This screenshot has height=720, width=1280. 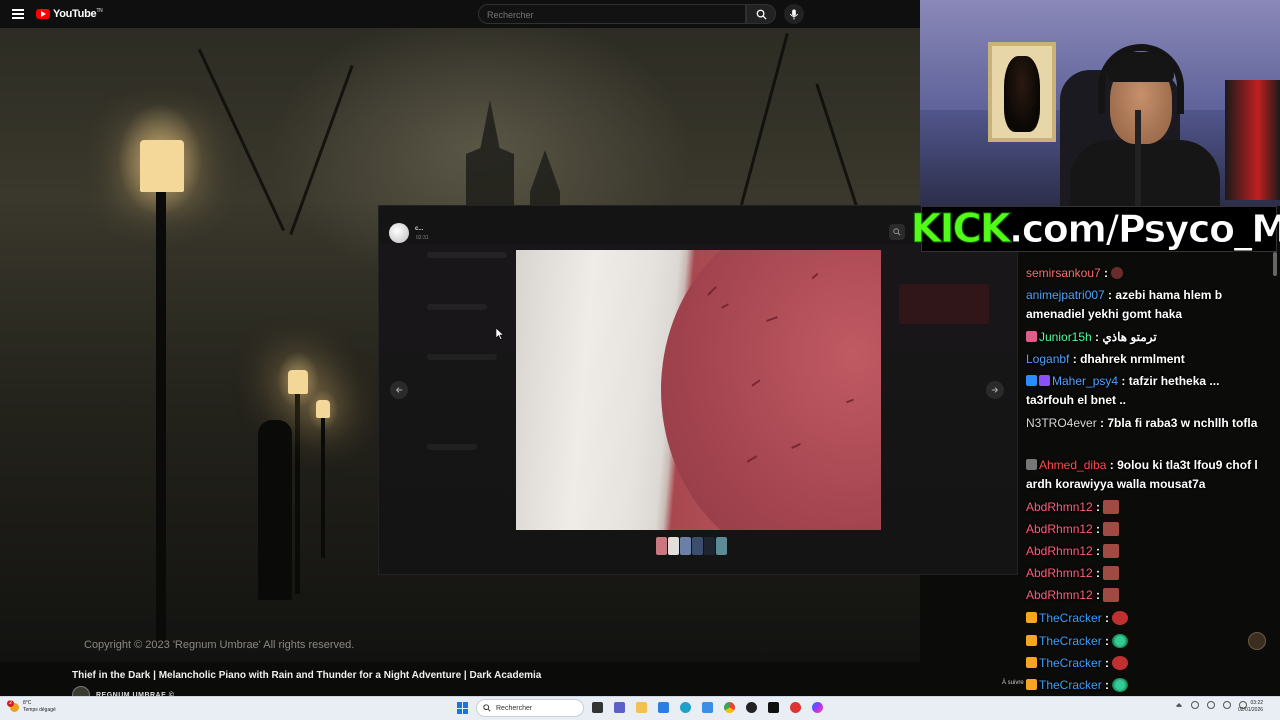 I want to click on windows-start-icon, so click(x=463, y=708).